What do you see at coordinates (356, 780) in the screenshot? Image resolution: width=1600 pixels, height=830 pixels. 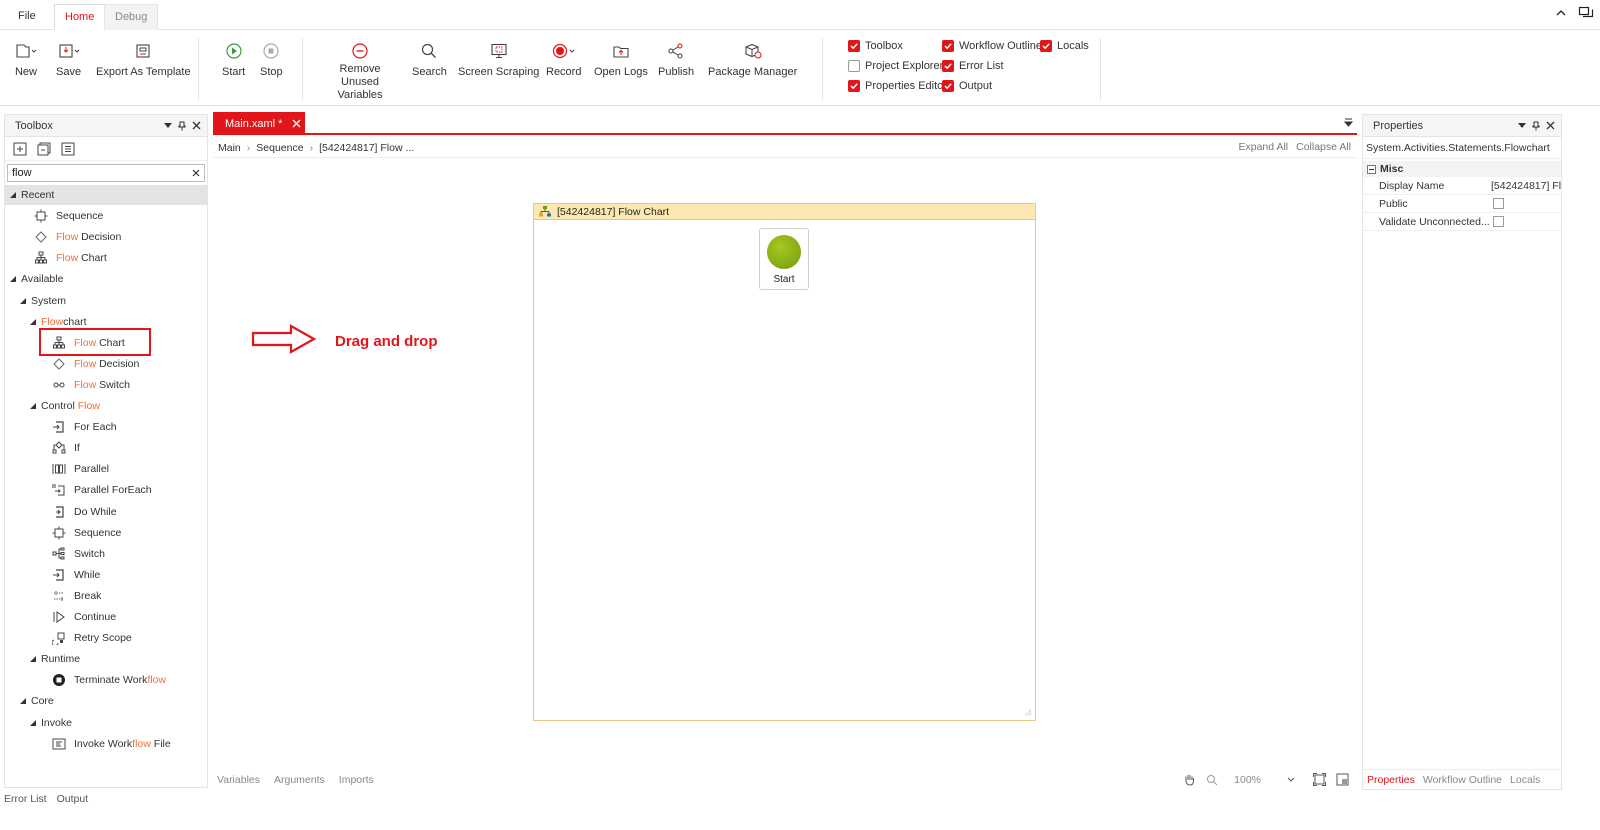 I see `imports-tab: Imports` at bounding box center [356, 780].